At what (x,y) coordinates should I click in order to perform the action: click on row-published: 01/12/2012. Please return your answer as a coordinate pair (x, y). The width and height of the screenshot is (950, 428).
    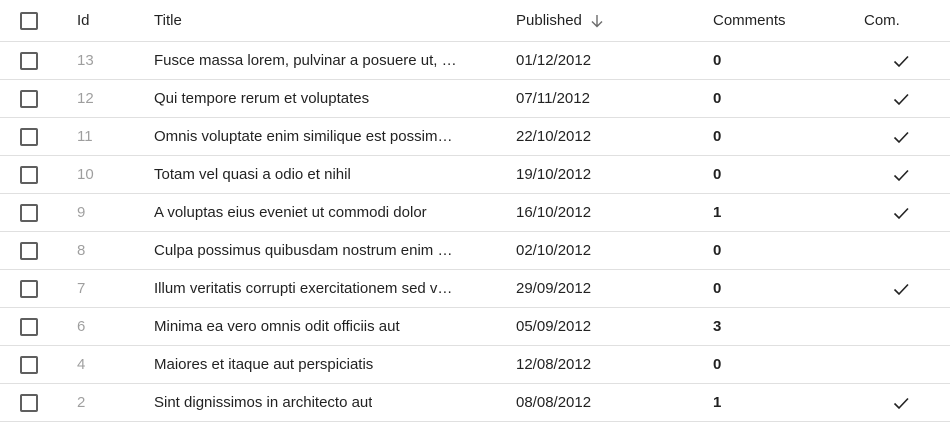
    Looking at the image, I should click on (554, 60).